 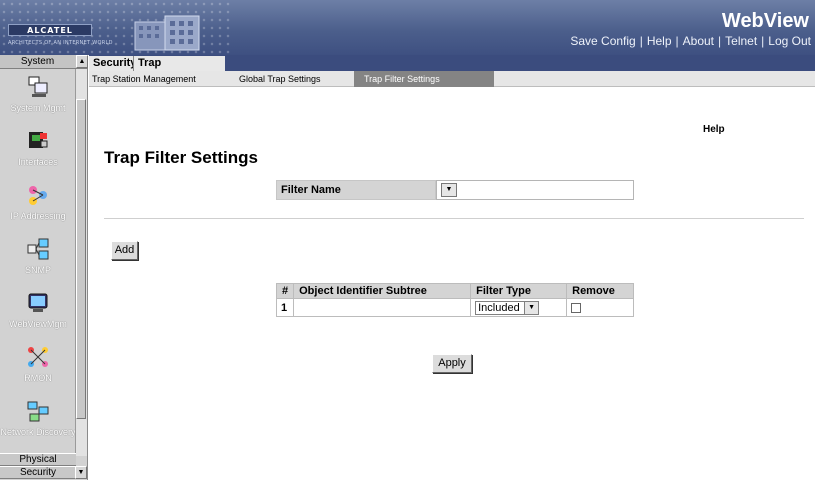 I want to click on alcatel-logo: ALCATEL, so click(x=50, y=30).